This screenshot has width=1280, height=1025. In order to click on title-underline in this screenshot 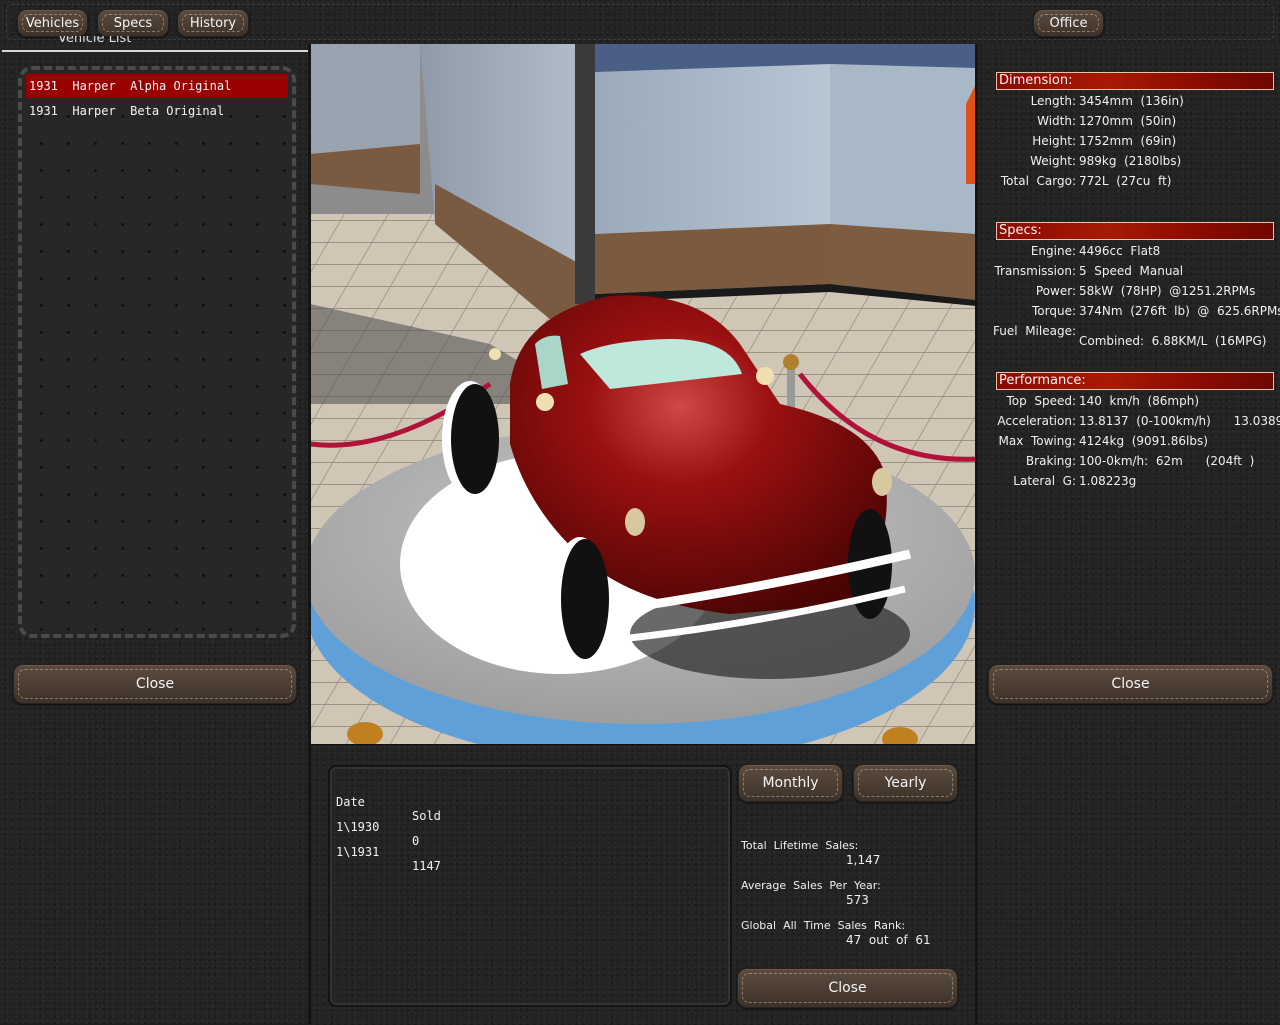, I will do `click(156, 51)`.